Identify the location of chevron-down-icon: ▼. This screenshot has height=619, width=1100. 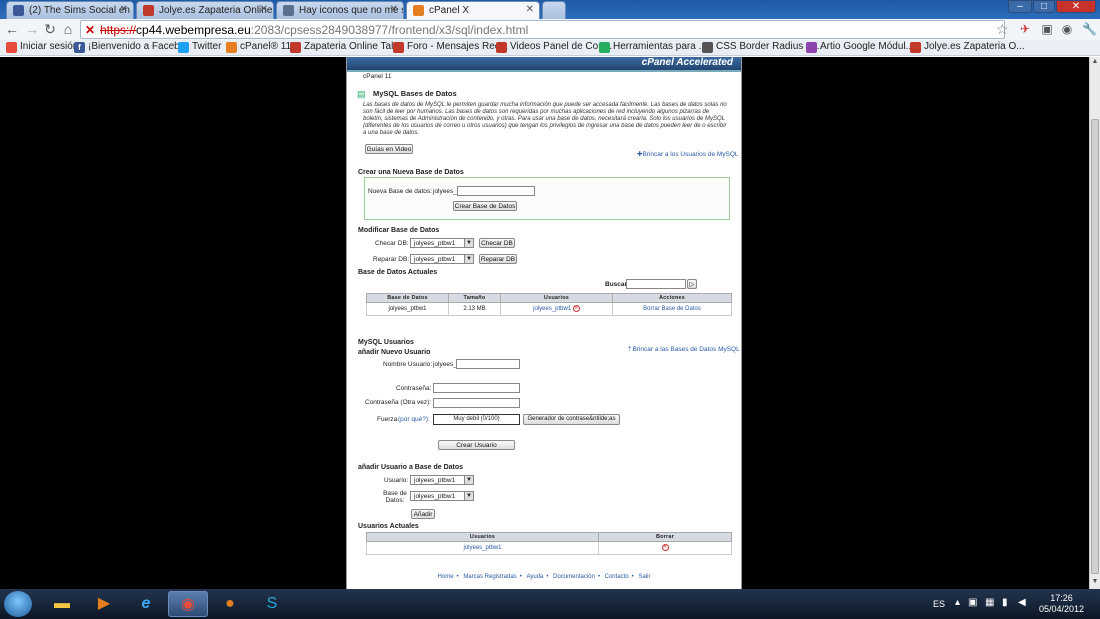
(468, 243).